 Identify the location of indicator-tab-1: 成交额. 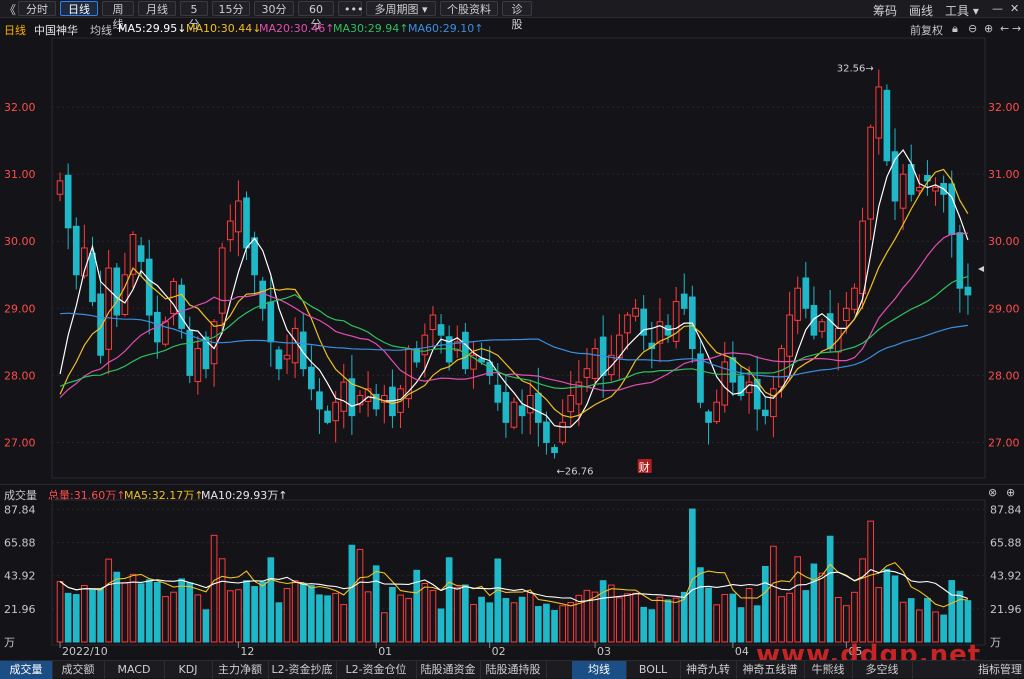
(78, 670).